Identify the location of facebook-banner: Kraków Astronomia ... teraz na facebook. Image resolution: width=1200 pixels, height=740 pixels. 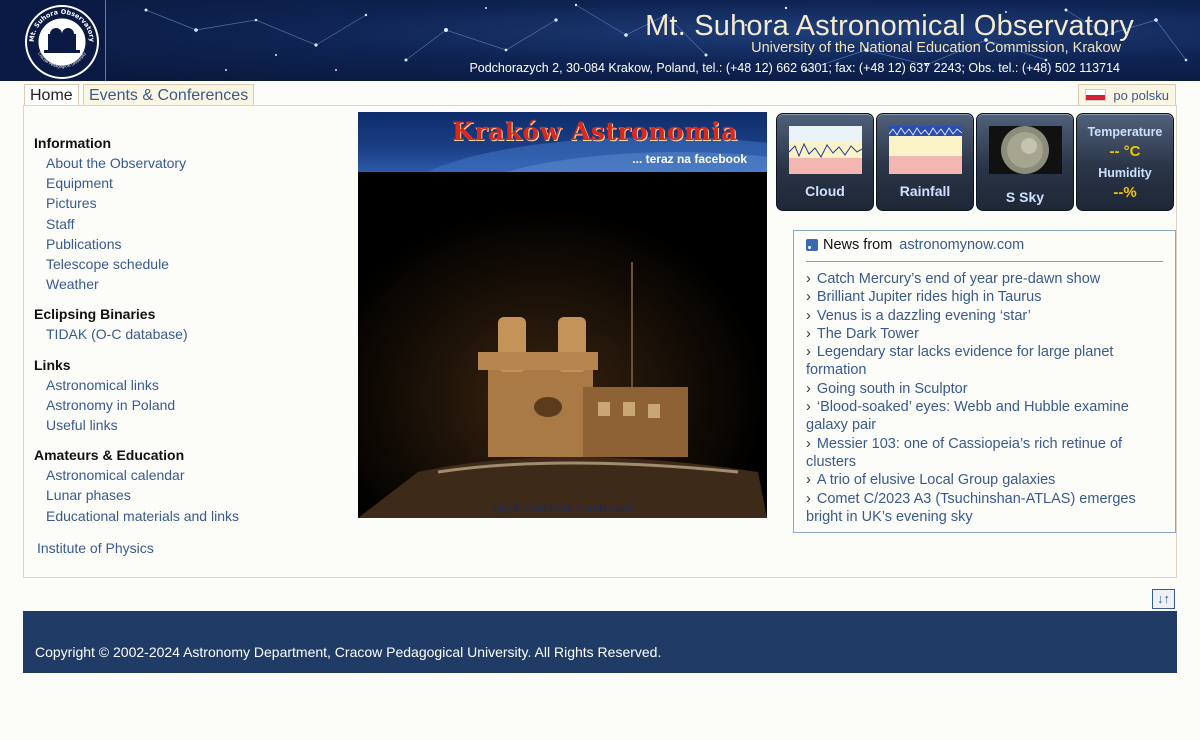
(562, 142).